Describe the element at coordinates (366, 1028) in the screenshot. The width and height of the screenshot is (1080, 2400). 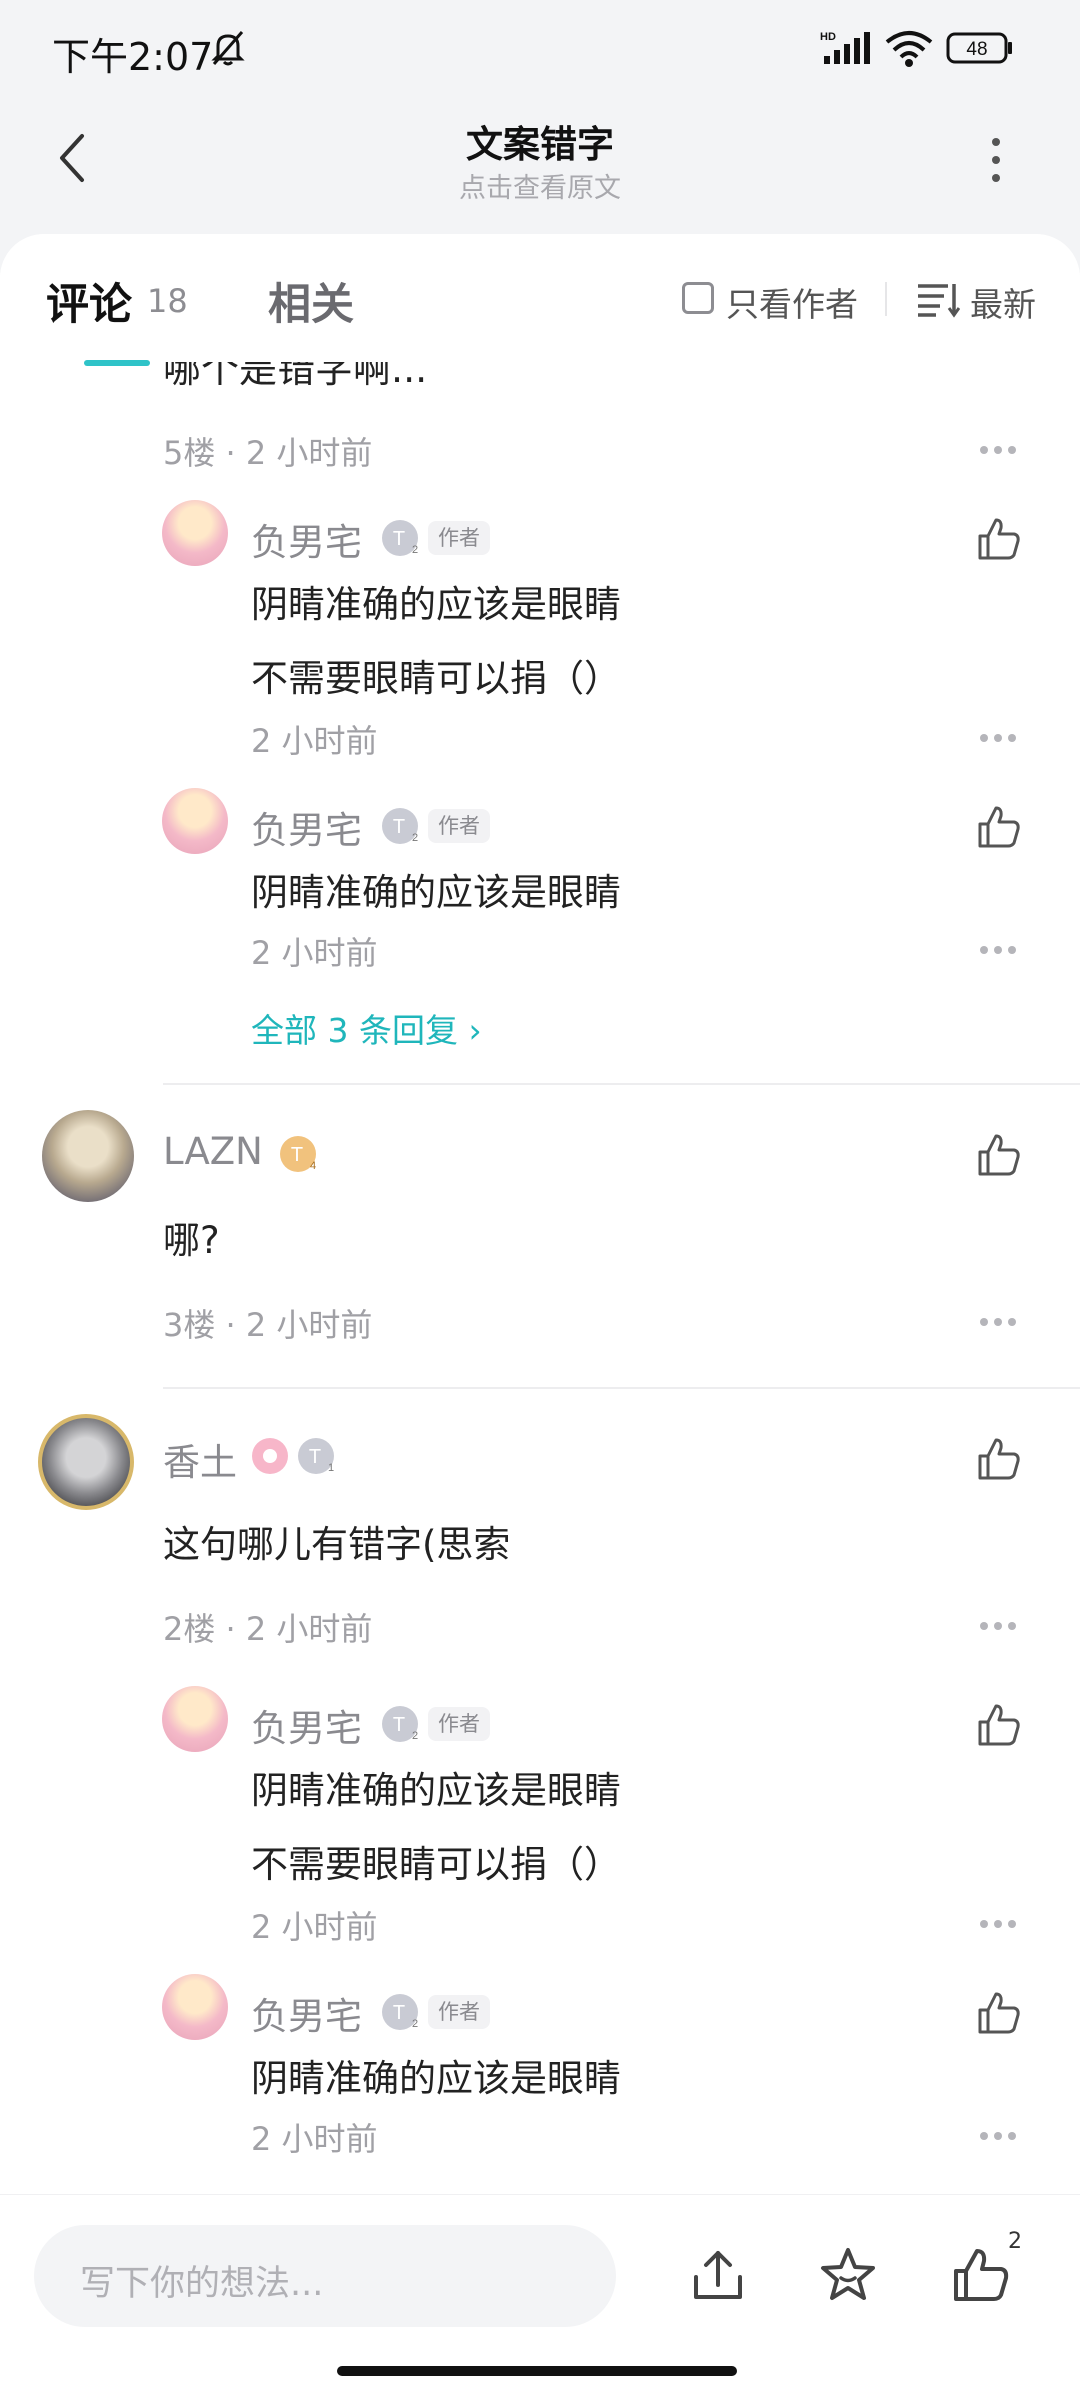
I see `view-all-replies-link: 全部 3 条回复 ›` at that location.